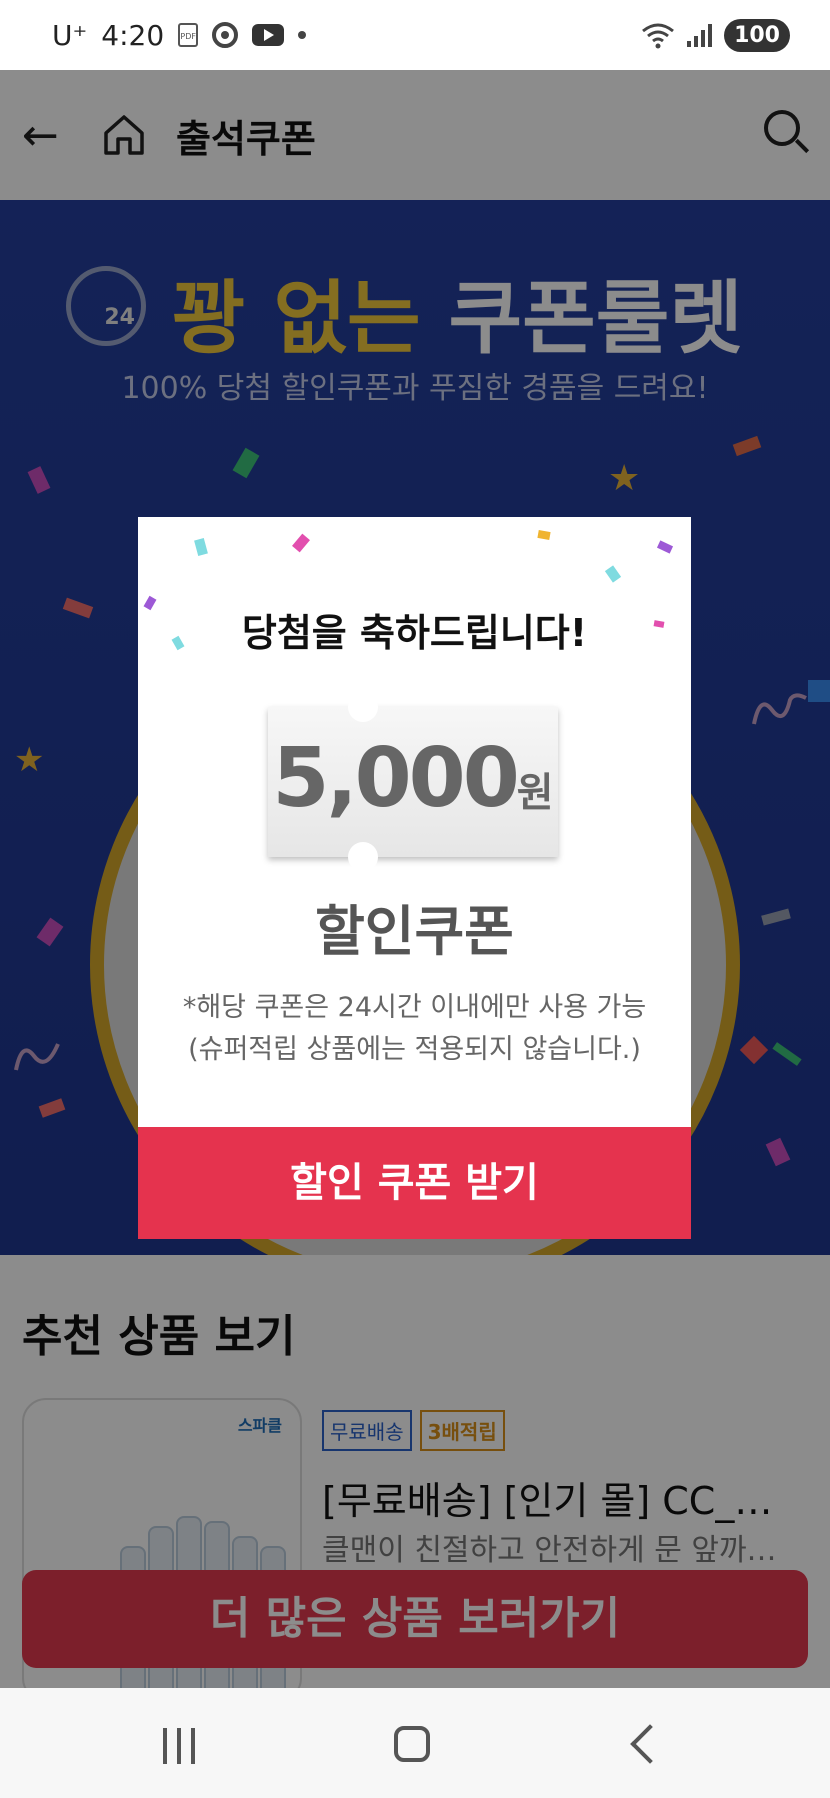  I want to click on status-left: U⁺ 4:20 PDF, so click(179, 35).